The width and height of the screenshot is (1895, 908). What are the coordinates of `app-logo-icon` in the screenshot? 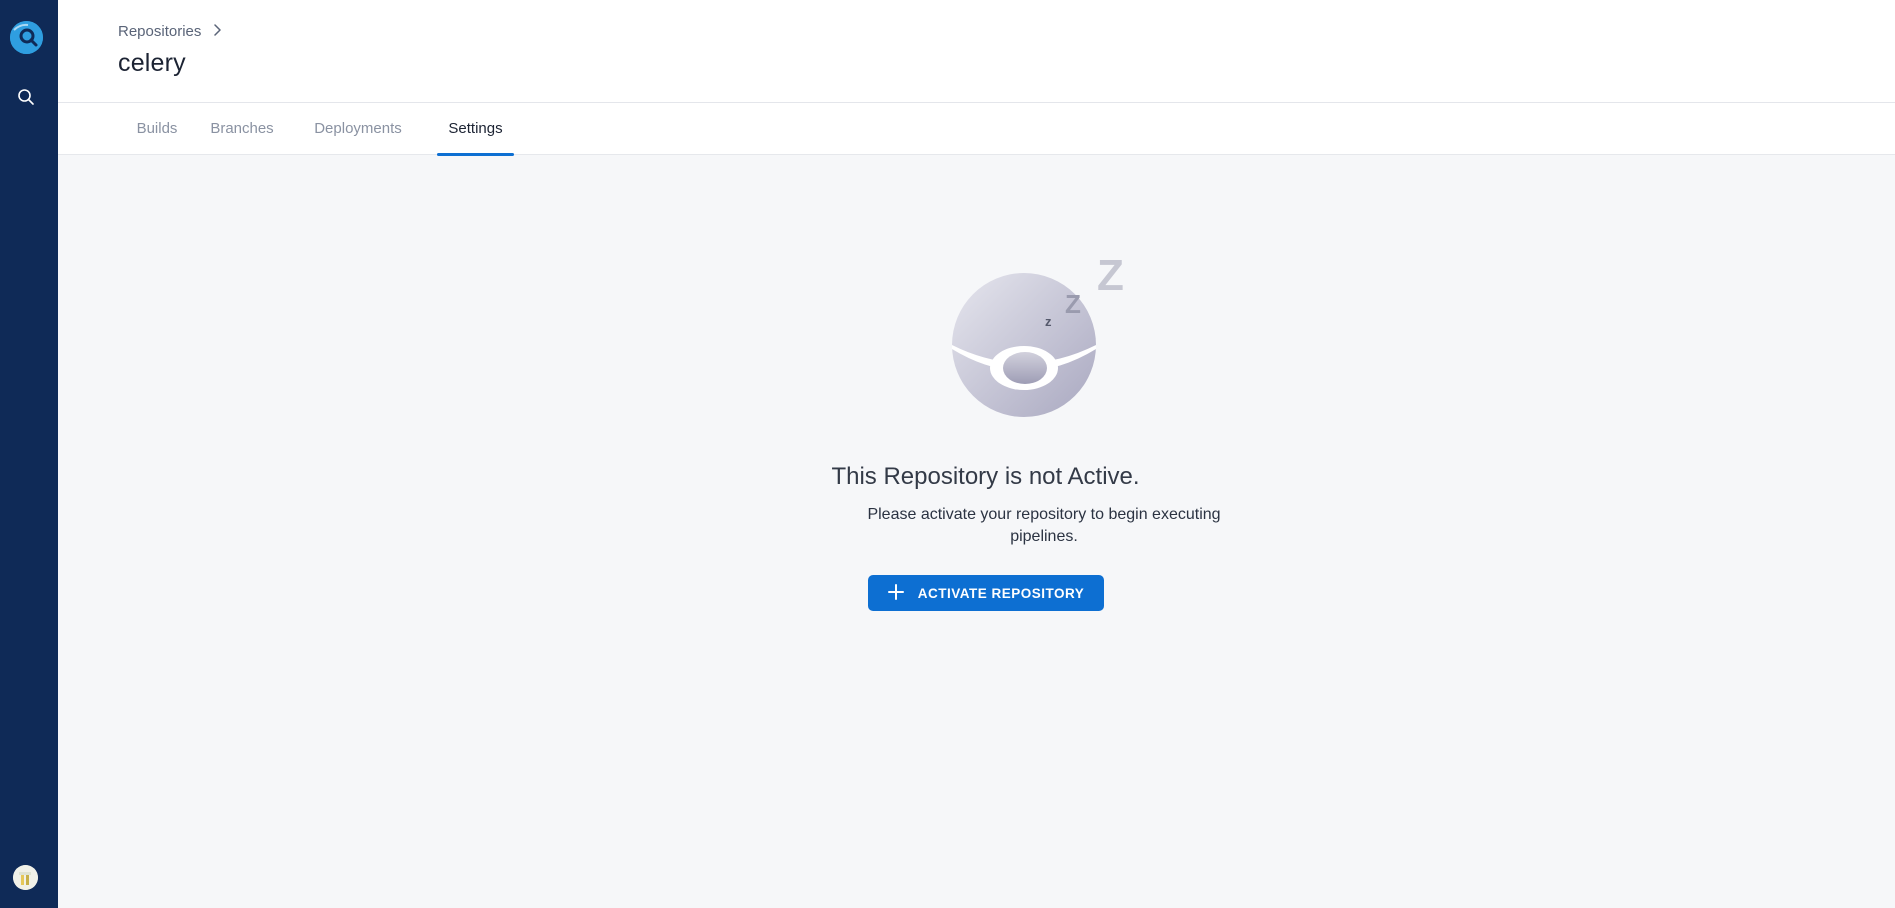 It's located at (26, 37).